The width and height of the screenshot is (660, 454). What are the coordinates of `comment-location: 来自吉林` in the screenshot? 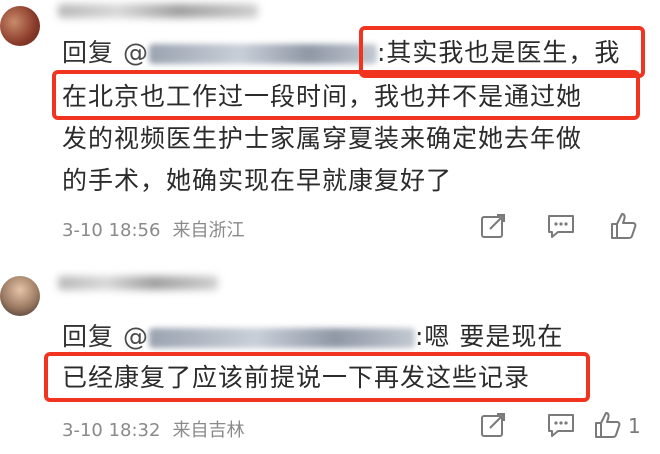 It's located at (208, 430).